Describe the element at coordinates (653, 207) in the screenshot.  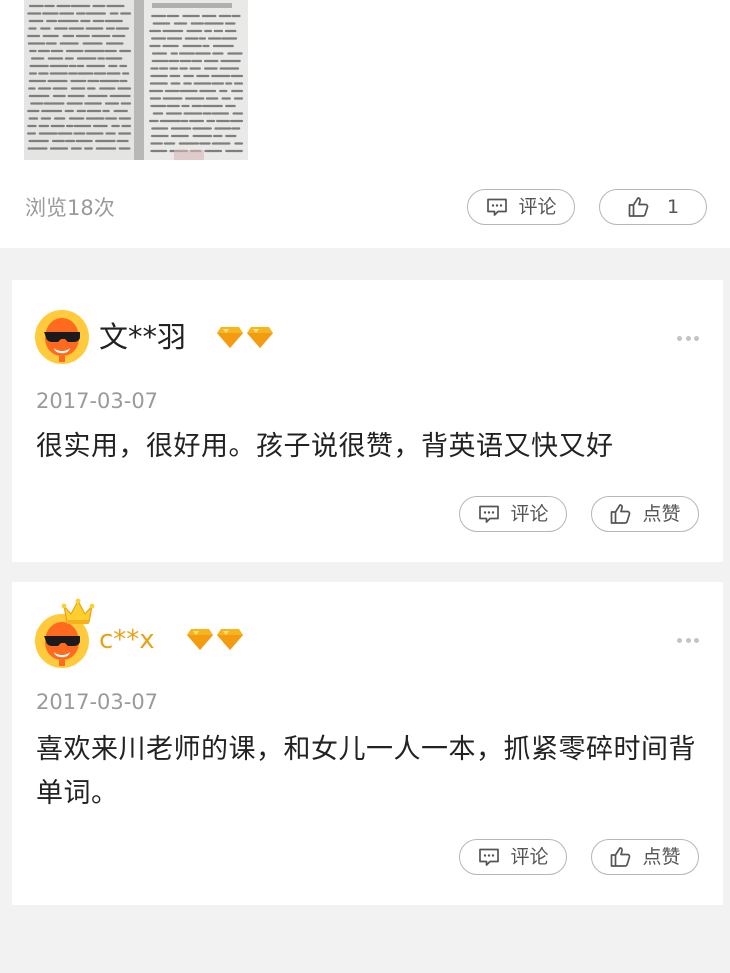
I see `post-like-button: 1` at that location.